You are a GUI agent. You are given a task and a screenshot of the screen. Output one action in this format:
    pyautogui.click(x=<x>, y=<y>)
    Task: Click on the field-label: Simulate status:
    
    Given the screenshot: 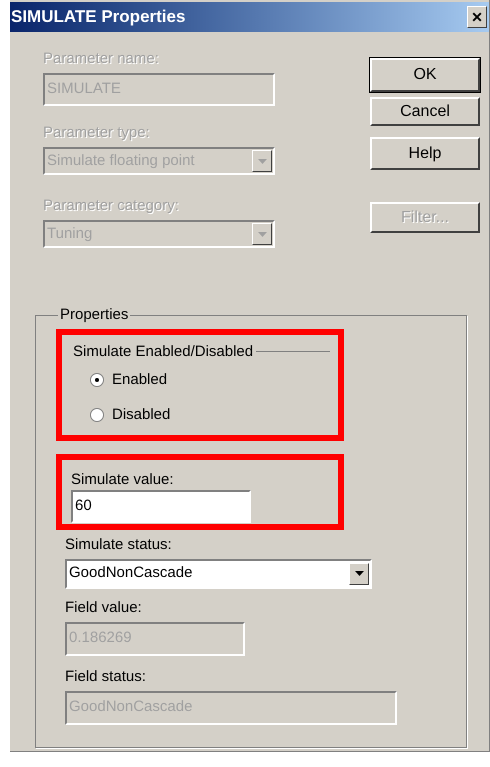 What is the action you would take?
    pyautogui.click(x=119, y=545)
    